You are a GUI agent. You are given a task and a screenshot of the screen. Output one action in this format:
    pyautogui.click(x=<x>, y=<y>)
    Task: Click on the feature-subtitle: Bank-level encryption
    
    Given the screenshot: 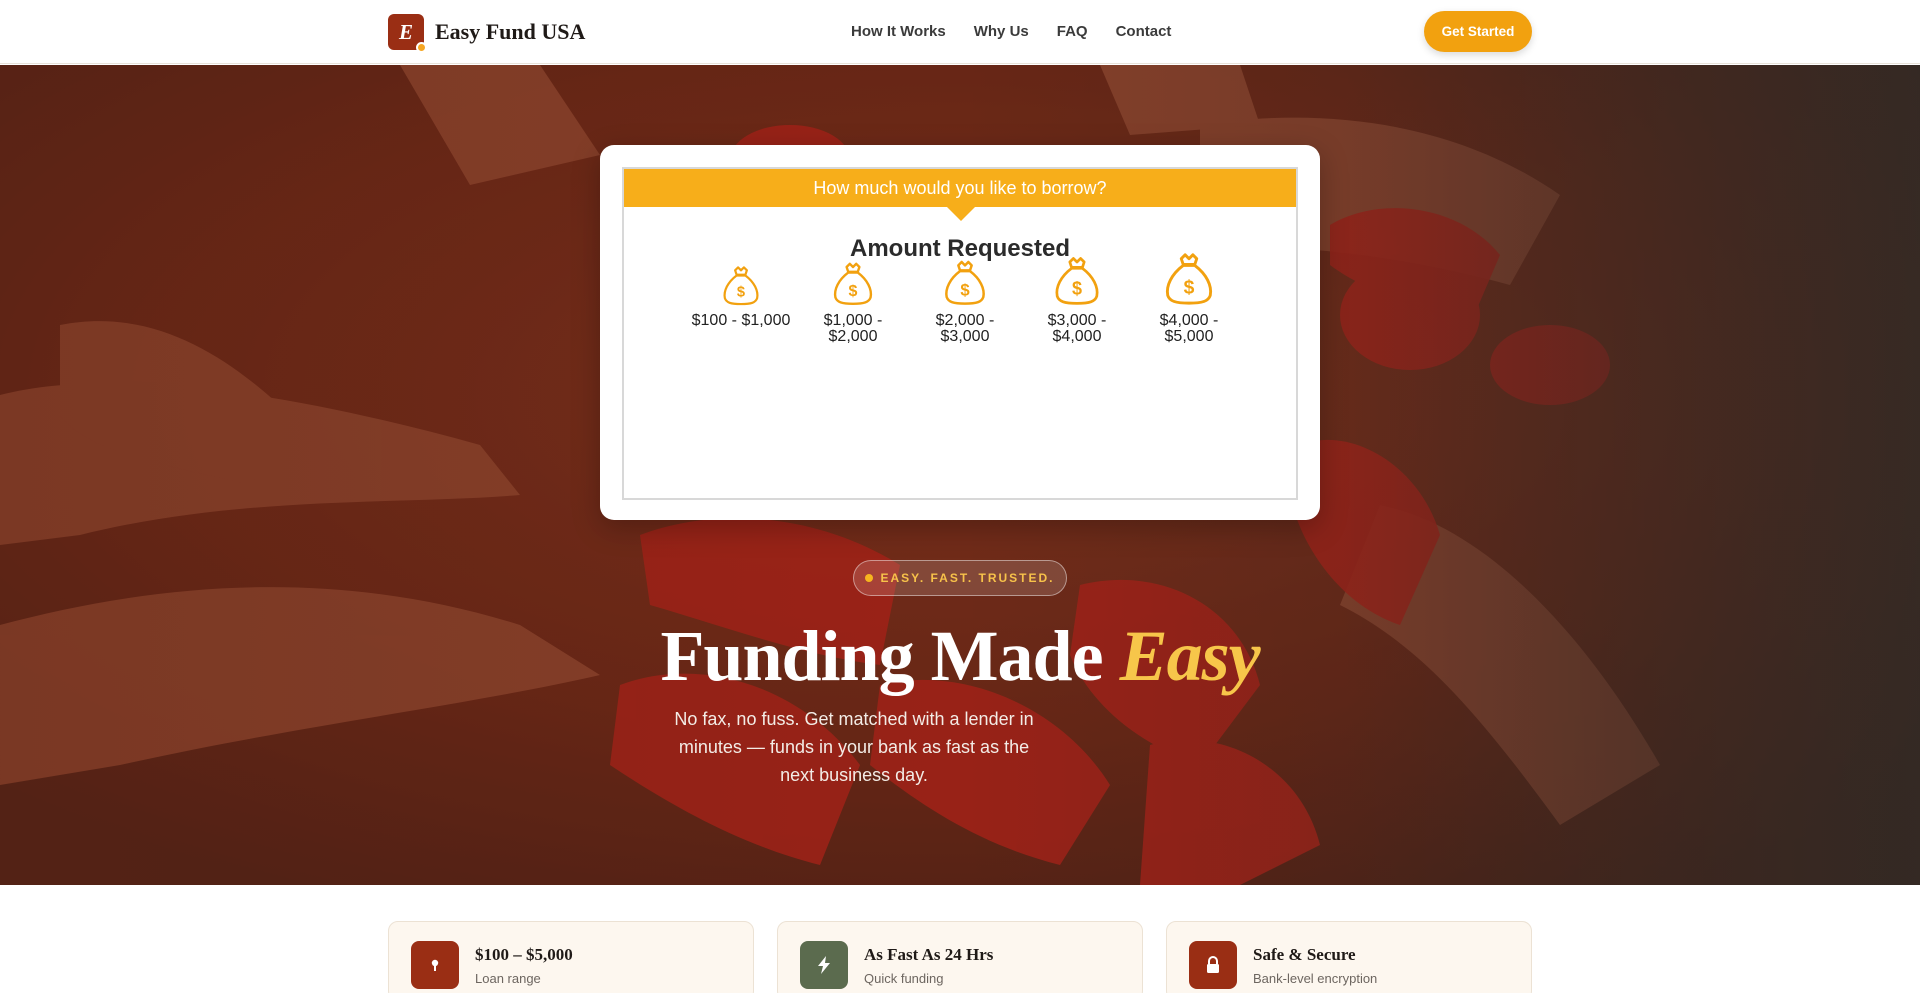 What is the action you would take?
    pyautogui.click(x=1315, y=978)
    